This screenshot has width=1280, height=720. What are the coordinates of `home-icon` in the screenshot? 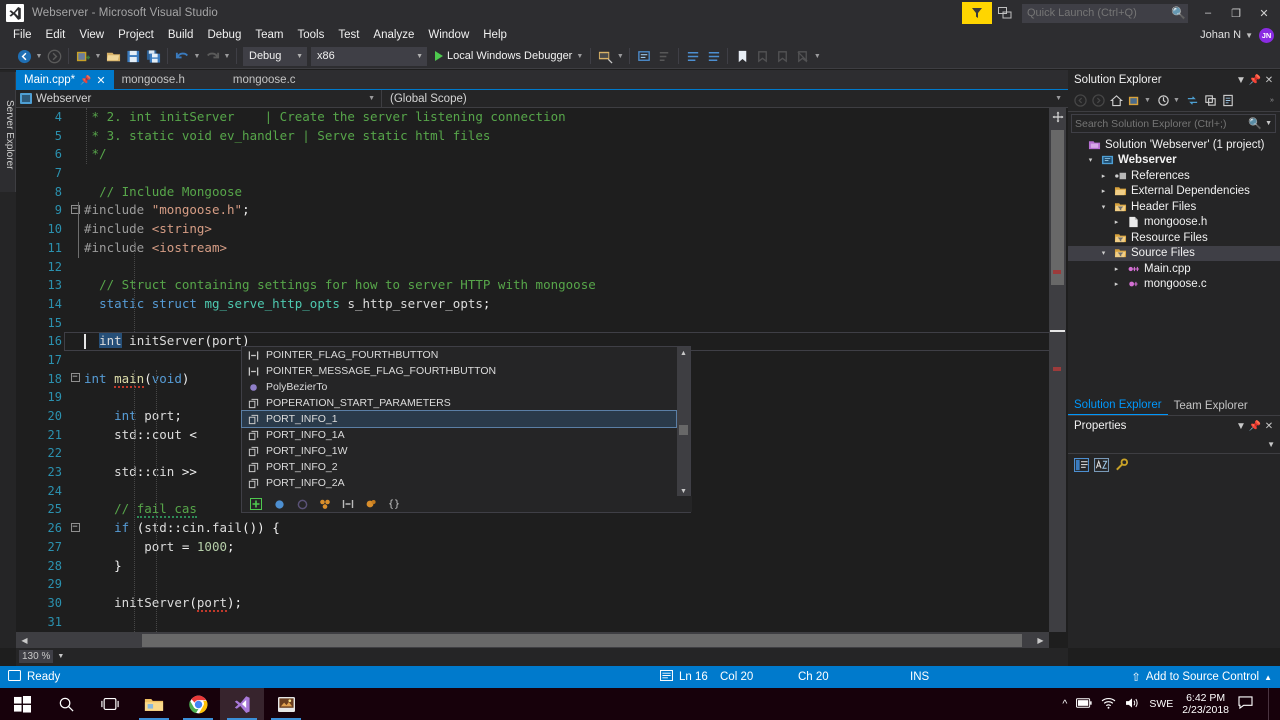 It's located at (1116, 101).